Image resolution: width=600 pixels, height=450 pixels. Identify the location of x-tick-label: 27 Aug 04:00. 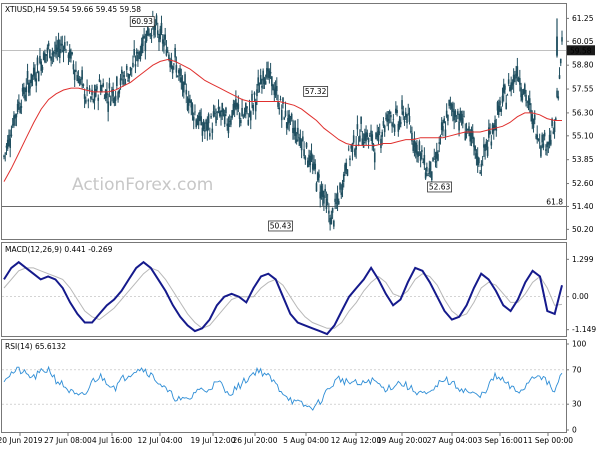
(452, 440).